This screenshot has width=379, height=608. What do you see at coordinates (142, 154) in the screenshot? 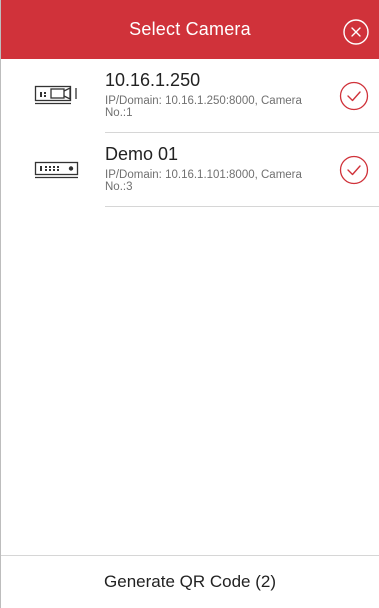
I see `camera-name: Demo 01` at bounding box center [142, 154].